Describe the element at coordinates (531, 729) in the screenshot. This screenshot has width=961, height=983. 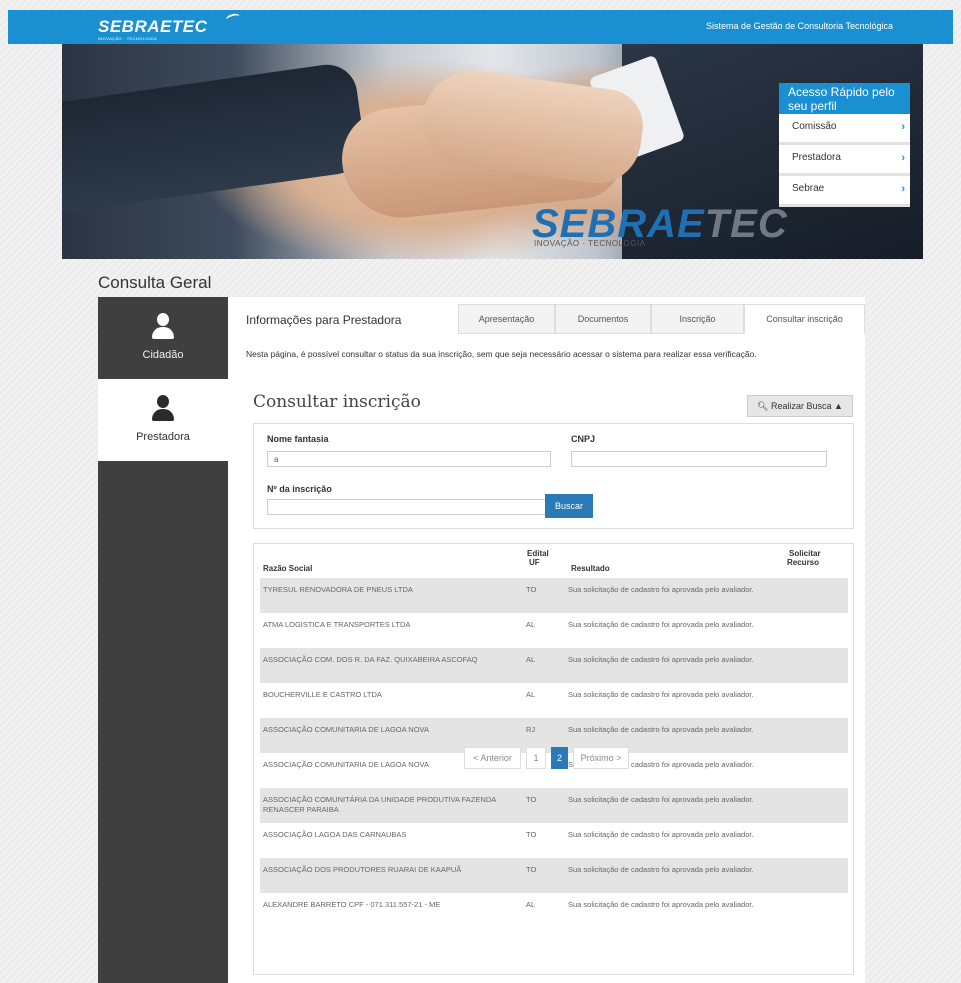
I see `cell-uf: RJ` at that location.